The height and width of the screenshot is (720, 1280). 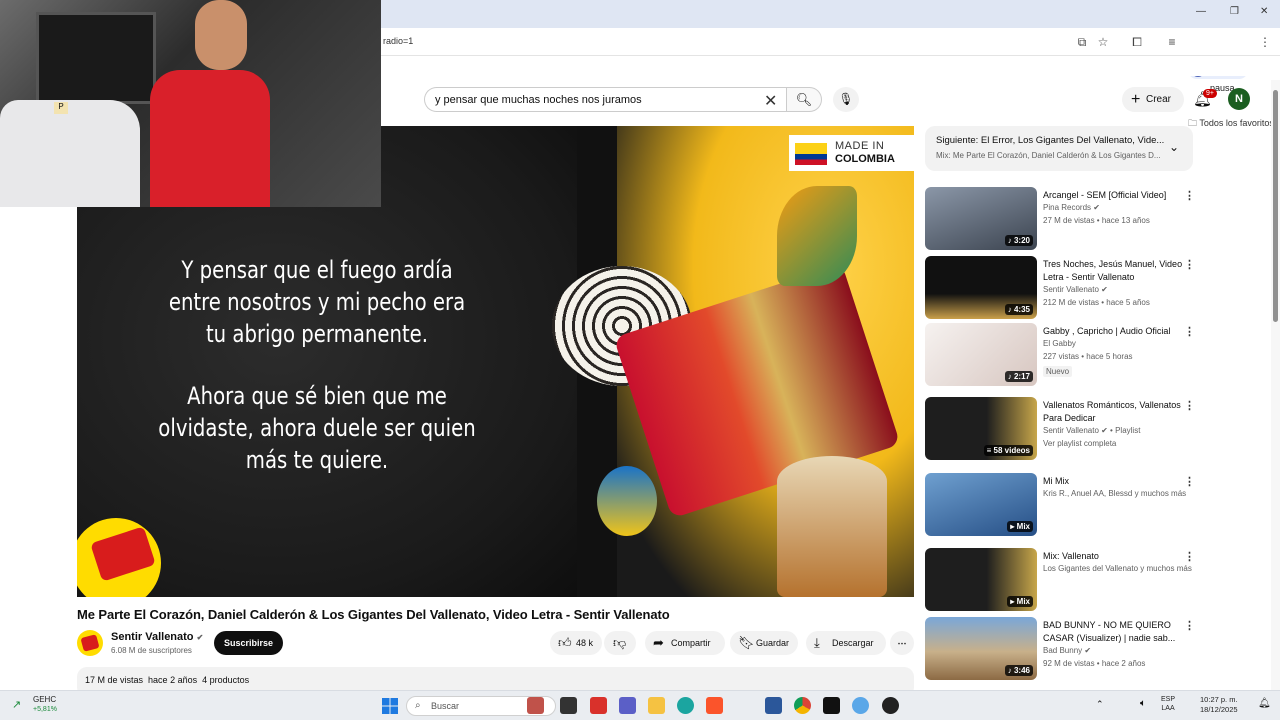 What do you see at coordinates (1168, 708) in the screenshot?
I see `keyboard-layout: LAA` at bounding box center [1168, 708].